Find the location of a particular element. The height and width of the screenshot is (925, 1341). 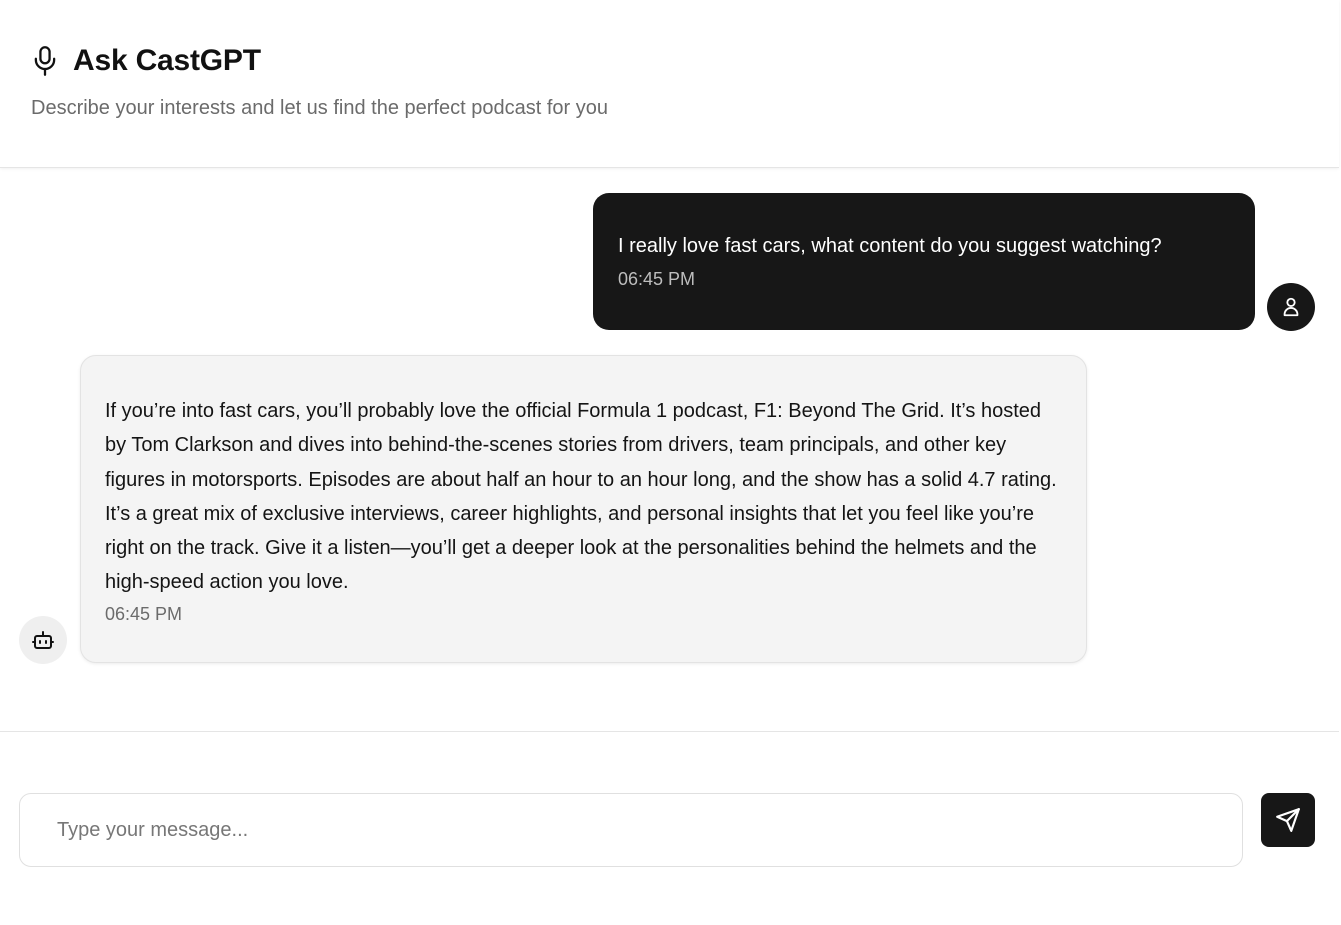

title-row: Ask CastGPT is located at coordinates (146, 61).